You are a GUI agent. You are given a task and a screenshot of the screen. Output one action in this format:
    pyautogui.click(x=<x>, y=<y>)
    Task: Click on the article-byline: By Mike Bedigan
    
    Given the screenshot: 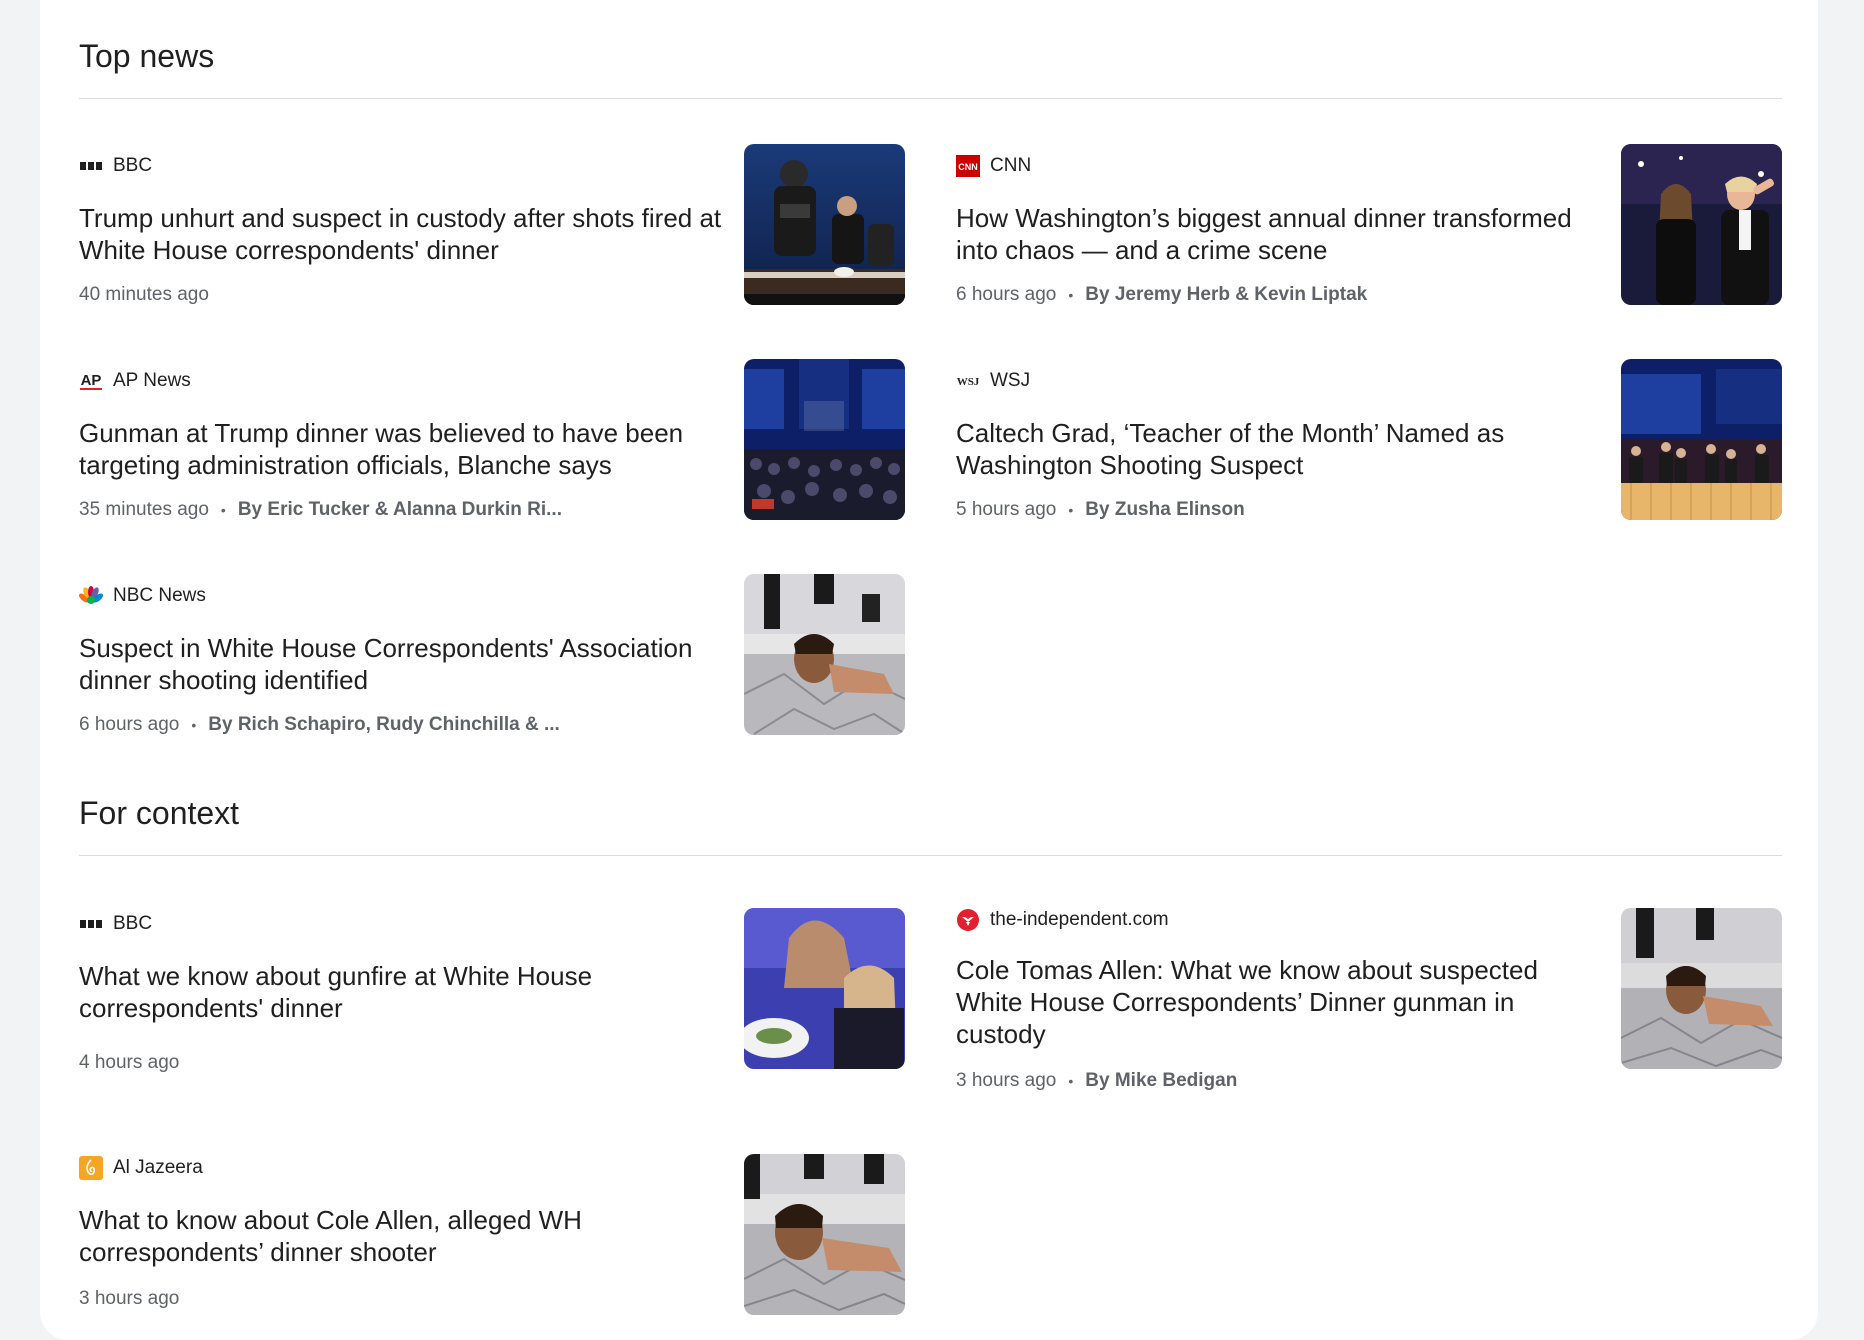 What is the action you would take?
    pyautogui.click(x=1161, y=1080)
    